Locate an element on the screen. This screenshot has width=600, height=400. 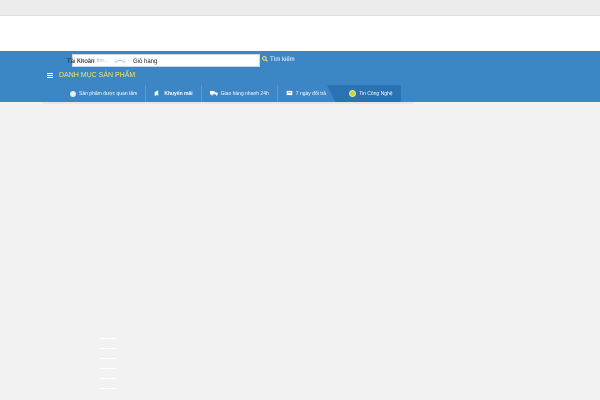
nav-item-label: Sản phẩm được quan tâm is located at coordinates (108, 93).